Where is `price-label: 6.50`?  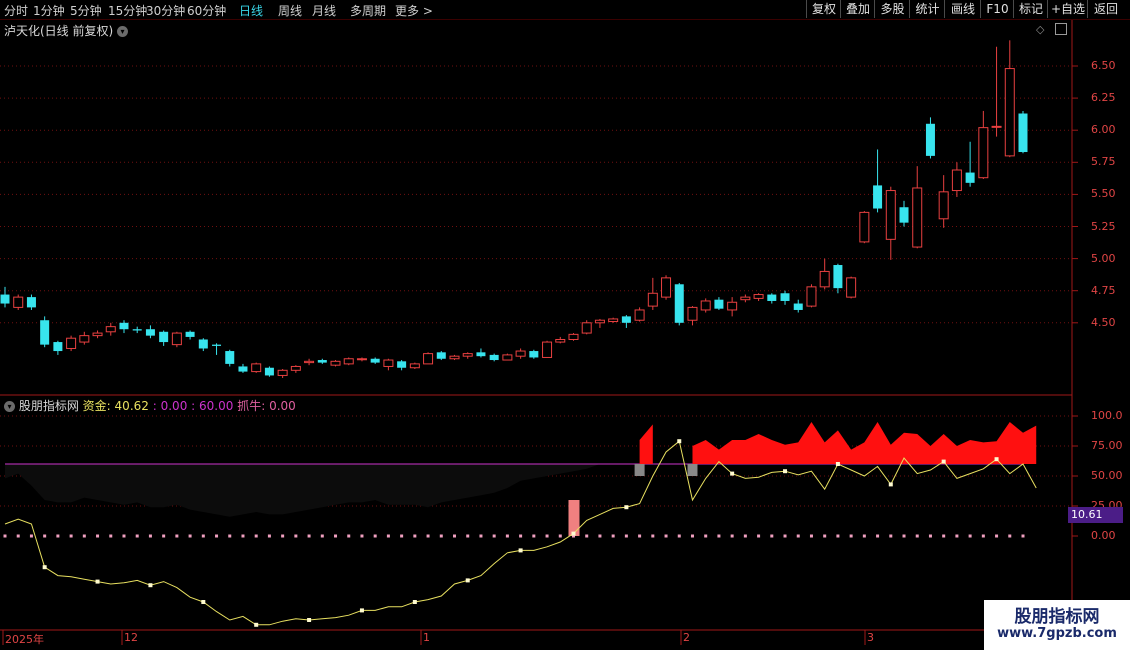
price-label: 6.50 is located at coordinates (1103, 65).